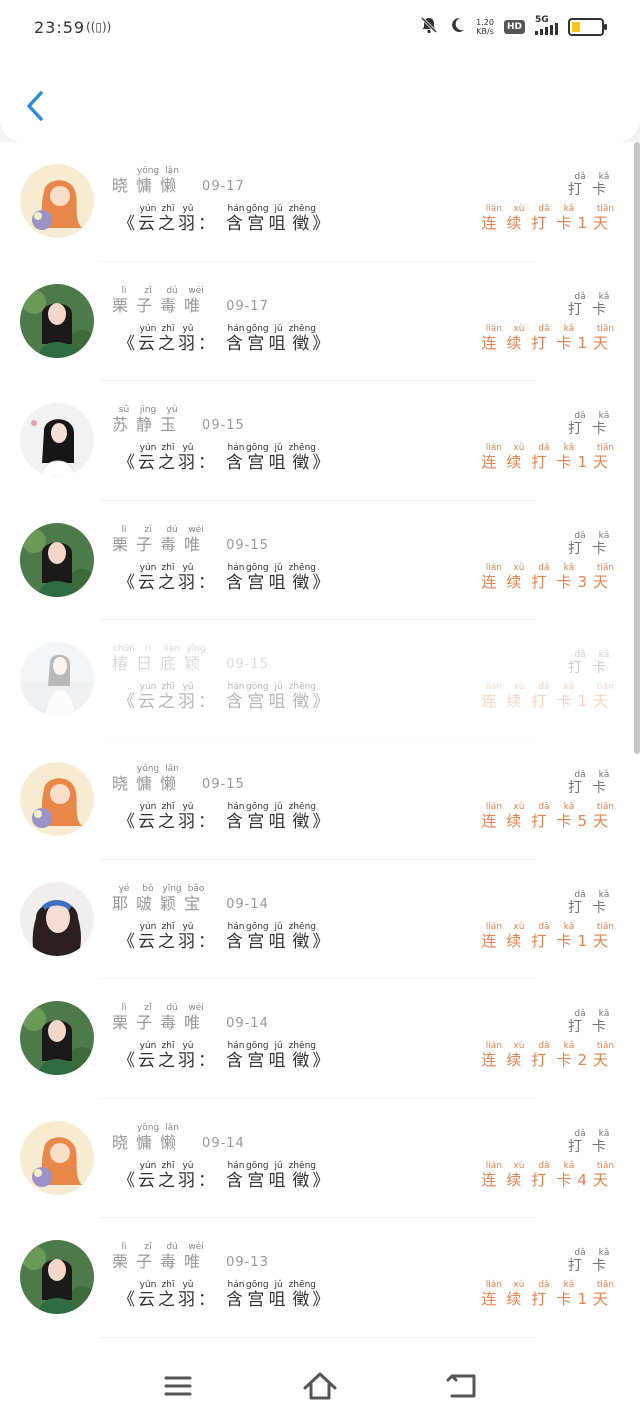  What do you see at coordinates (549, 815) in the screenshot?
I see `streak-label: 连lián续xù打dǎ卡kǎ5 天tiān` at bounding box center [549, 815].